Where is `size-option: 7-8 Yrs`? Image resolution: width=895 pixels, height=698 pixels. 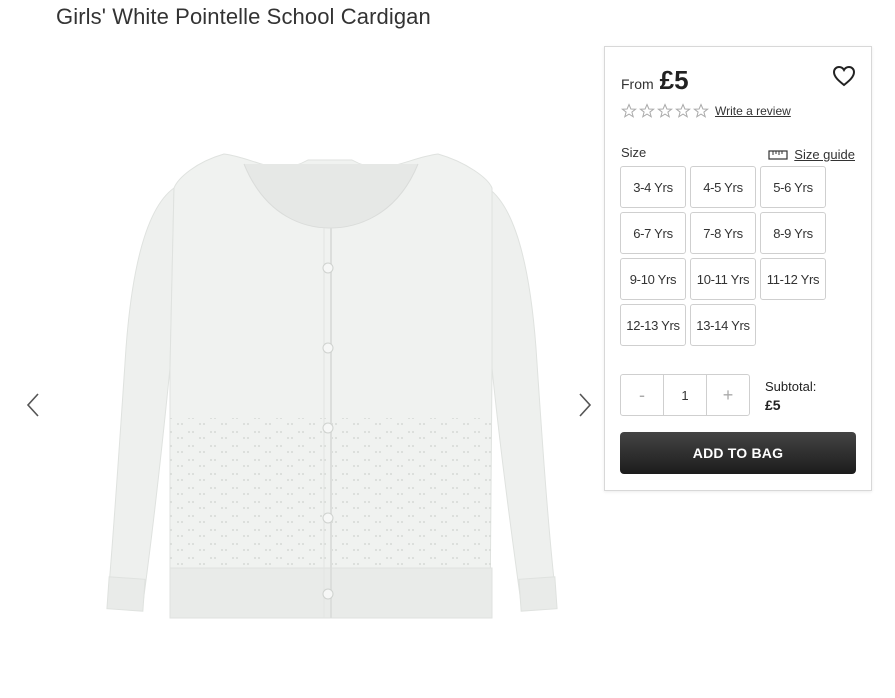 size-option: 7-8 Yrs is located at coordinates (723, 233).